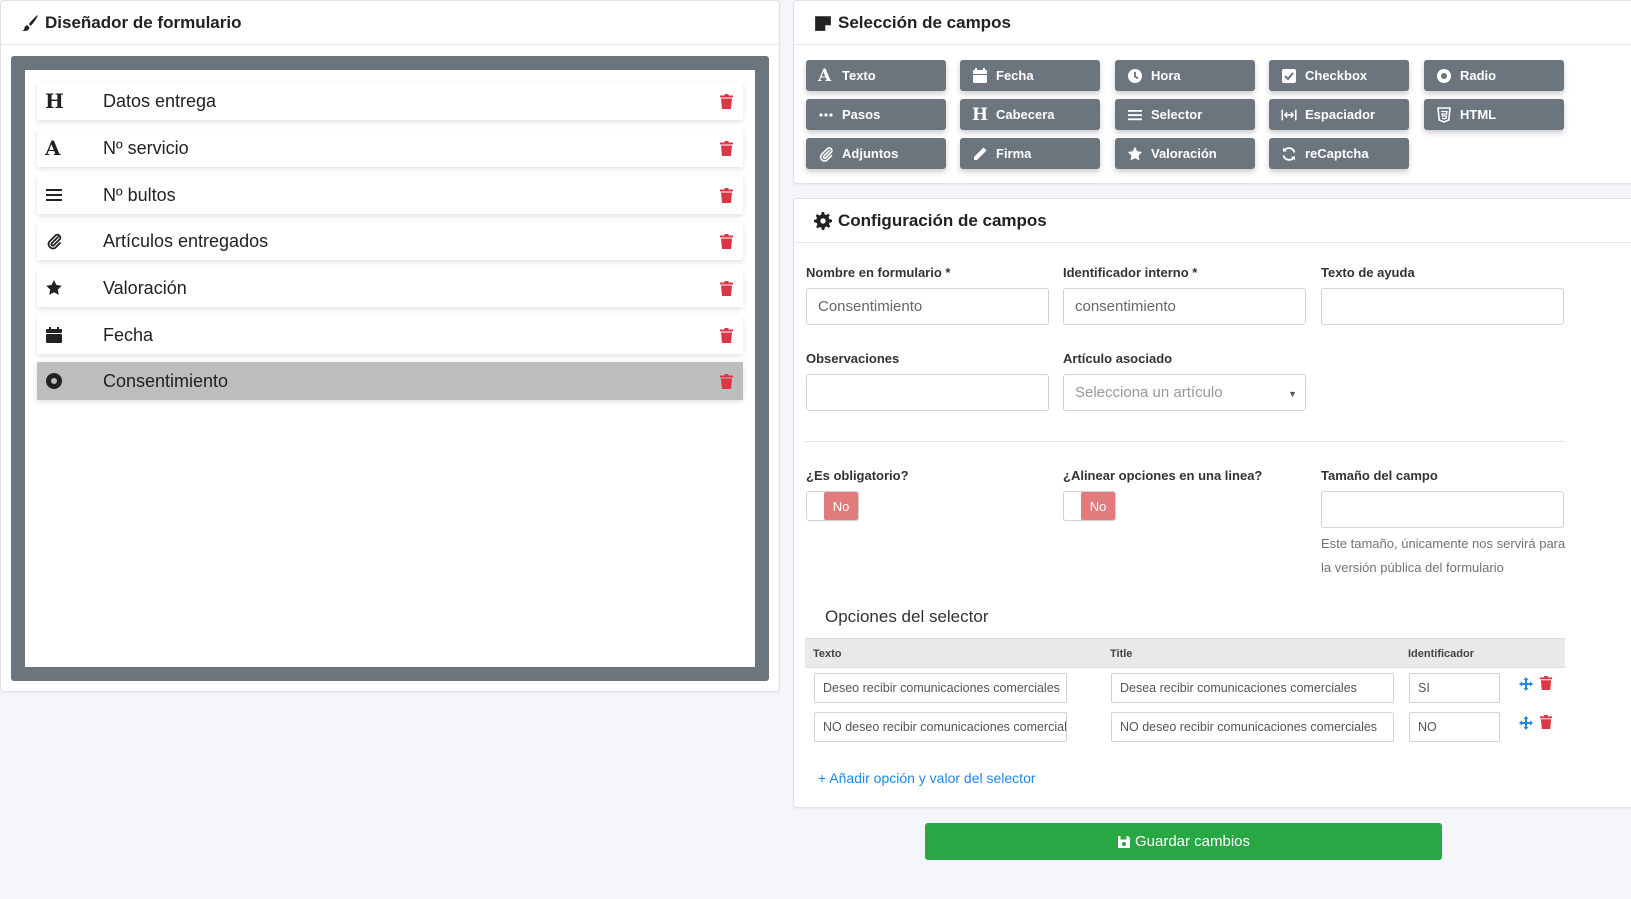  I want to click on form-field-label: Datos entrega, so click(160, 100).